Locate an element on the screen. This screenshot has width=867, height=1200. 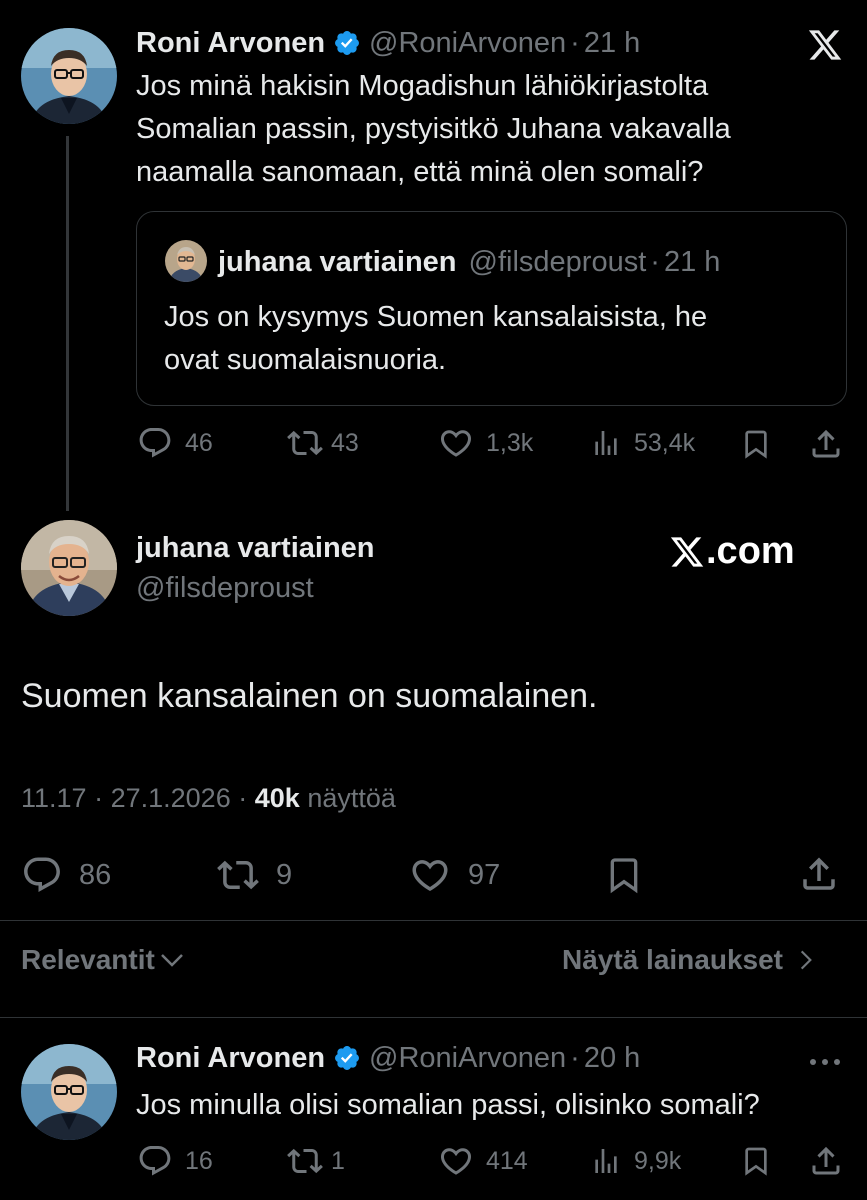
tweet-date: 27.1.2026 is located at coordinates (171, 798).